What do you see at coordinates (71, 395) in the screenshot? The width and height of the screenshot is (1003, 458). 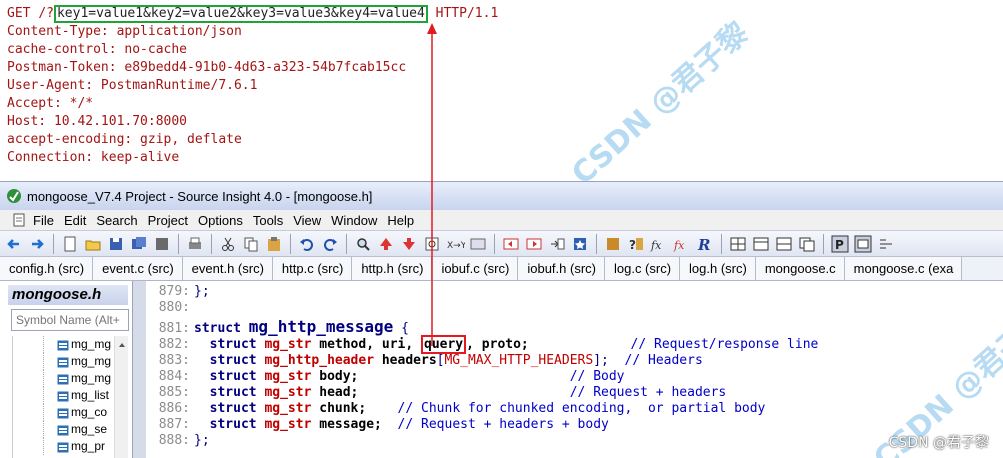 I see `symbol-list-item: mg_list` at bounding box center [71, 395].